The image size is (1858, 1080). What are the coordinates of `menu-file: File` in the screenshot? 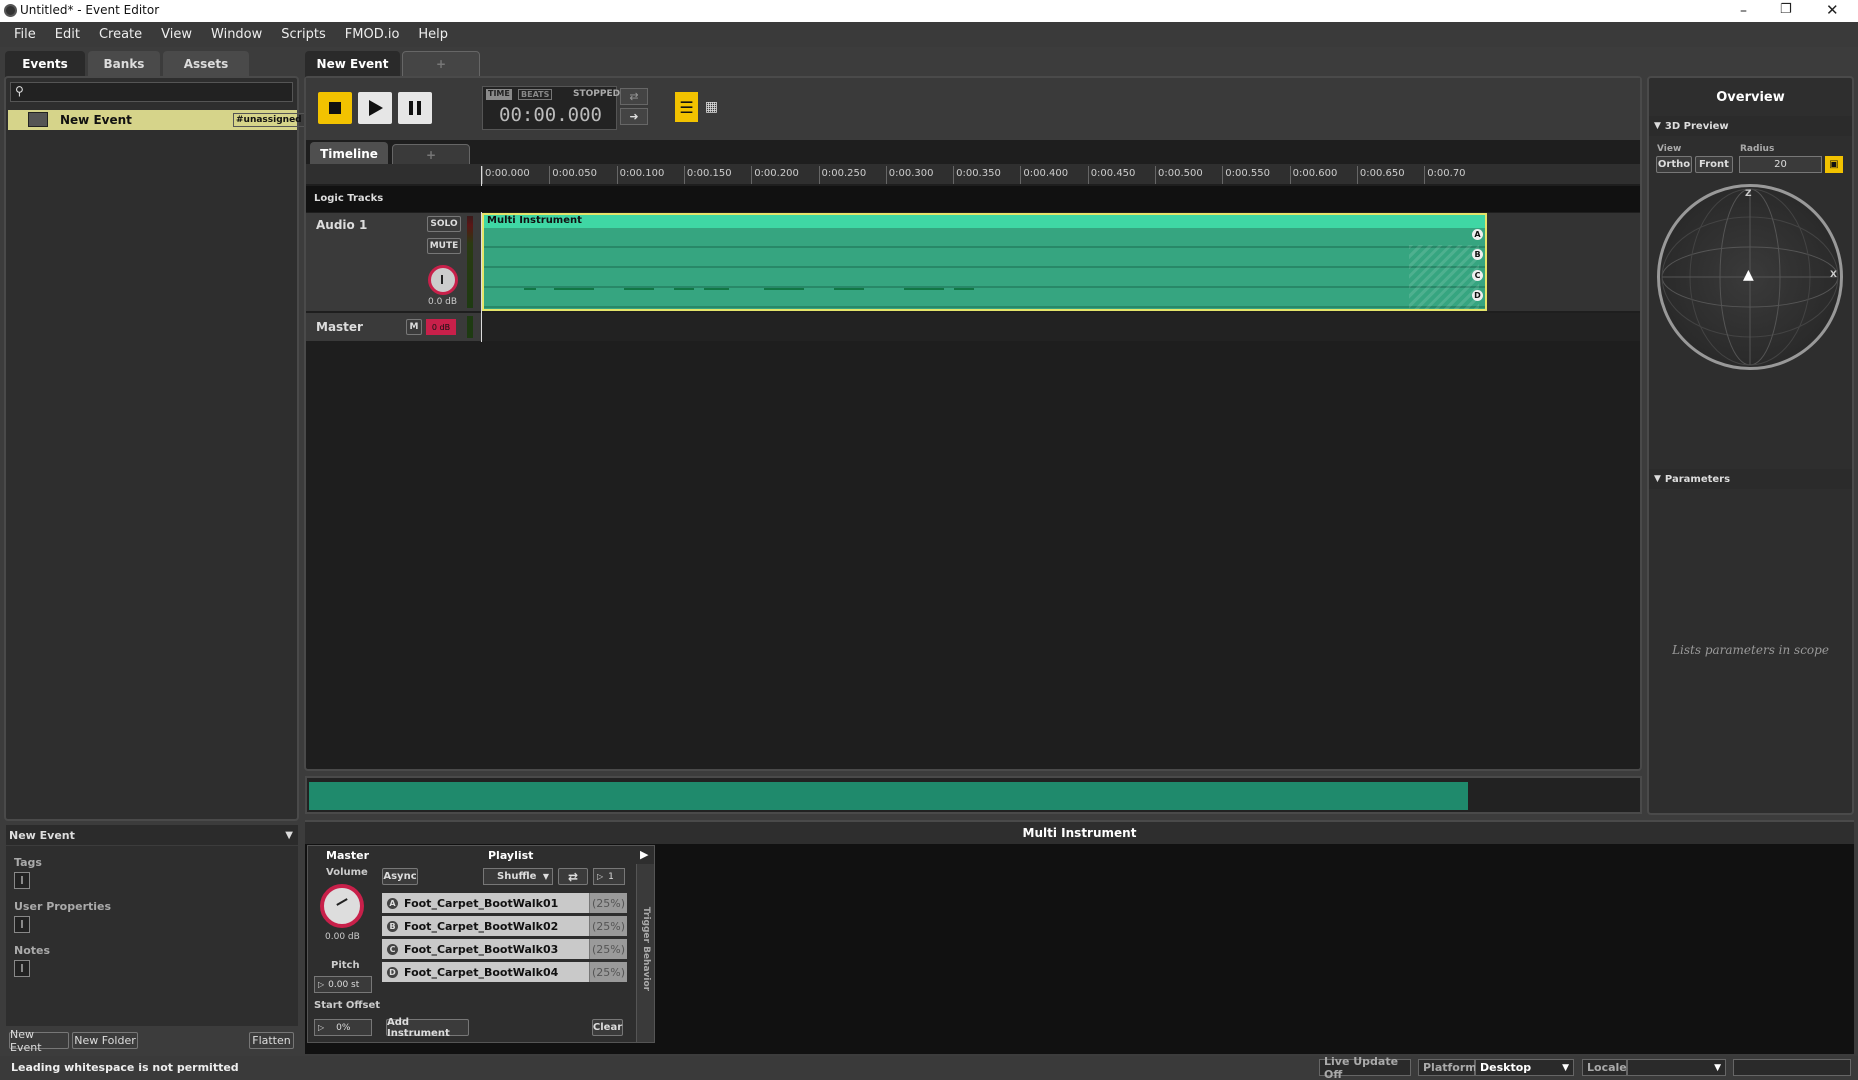 It's located at (25, 34).